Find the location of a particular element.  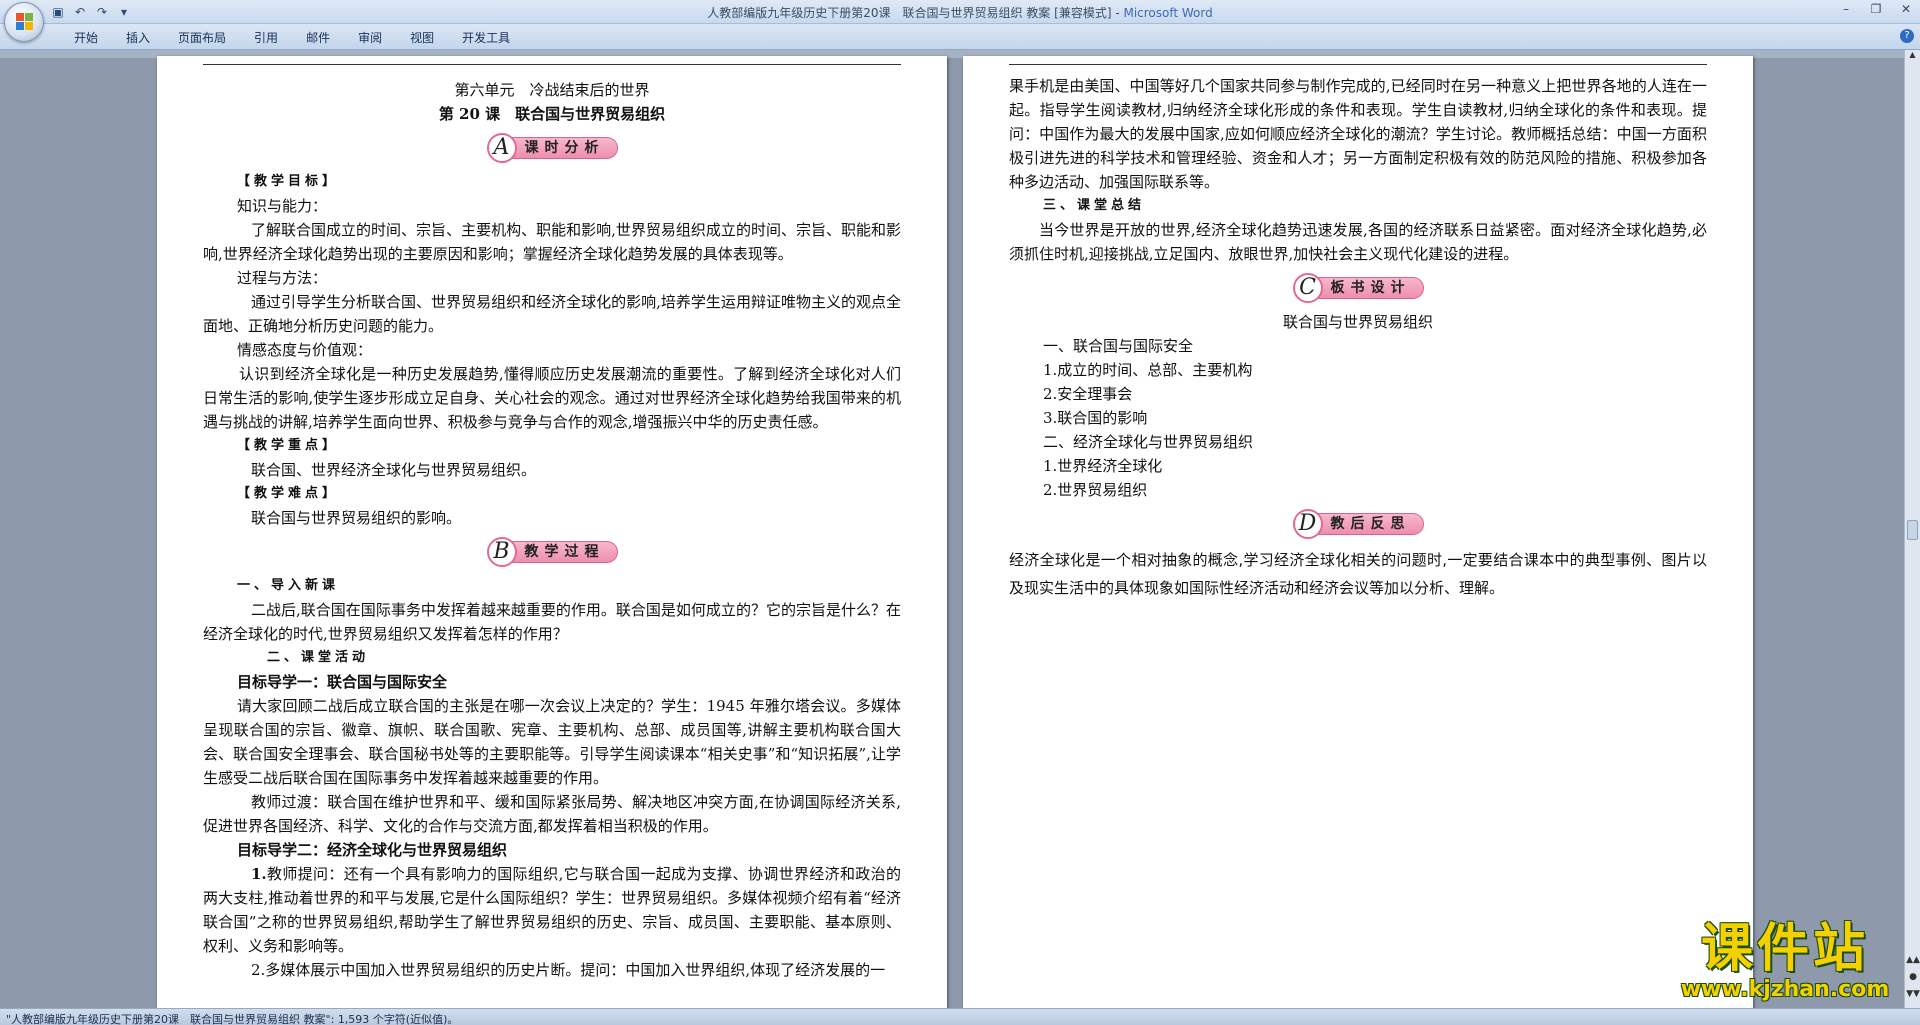

question-1-num: 1. is located at coordinates (259, 874).